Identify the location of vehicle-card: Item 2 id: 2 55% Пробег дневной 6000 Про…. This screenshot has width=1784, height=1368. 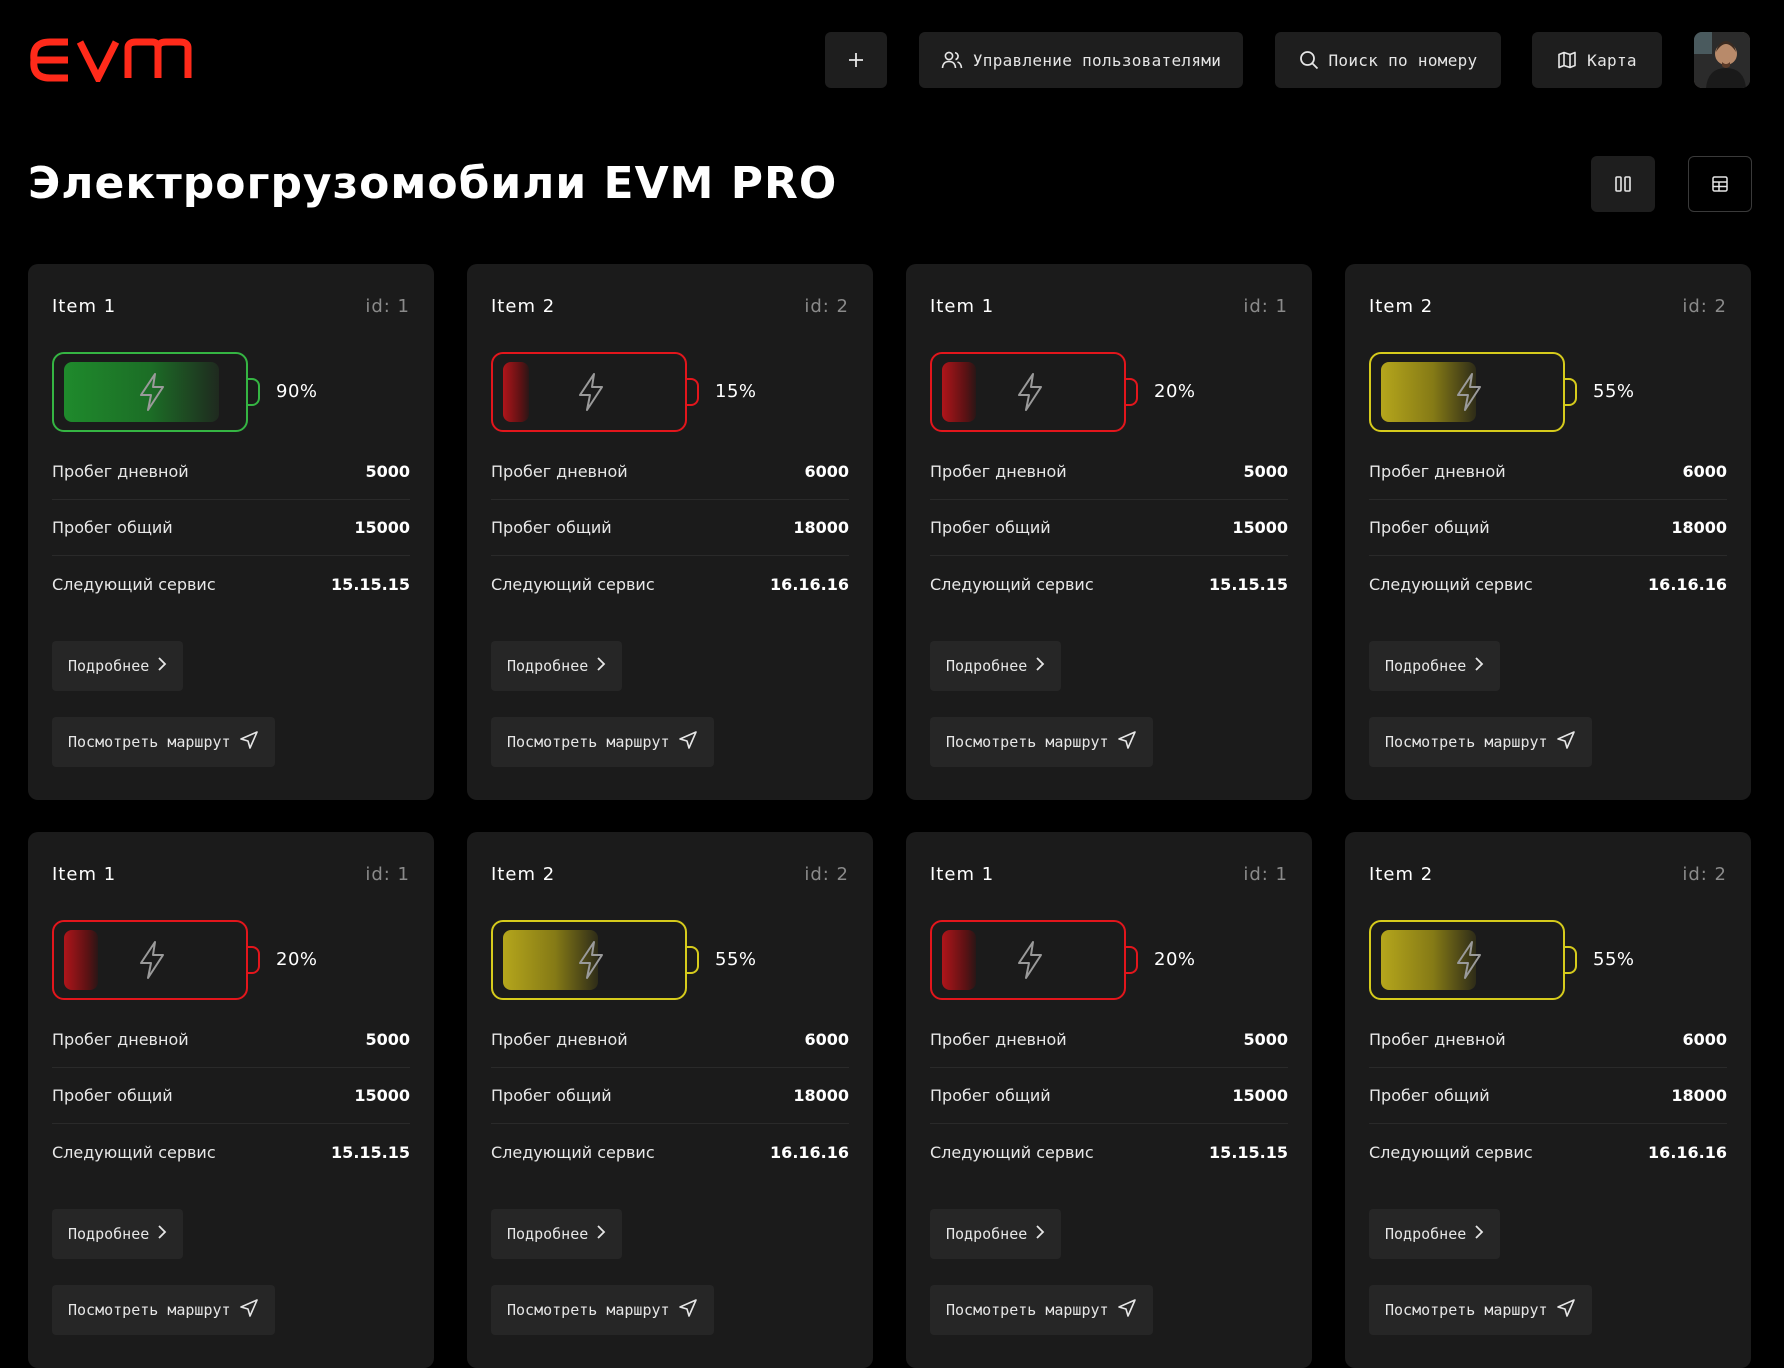
(670, 1100).